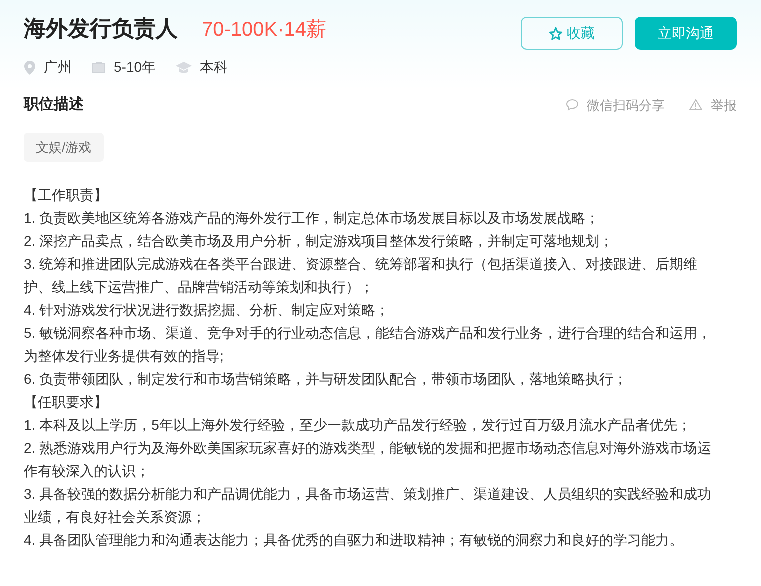  Describe the element at coordinates (58, 67) in the screenshot. I see `job-meta: 广州` at that location.